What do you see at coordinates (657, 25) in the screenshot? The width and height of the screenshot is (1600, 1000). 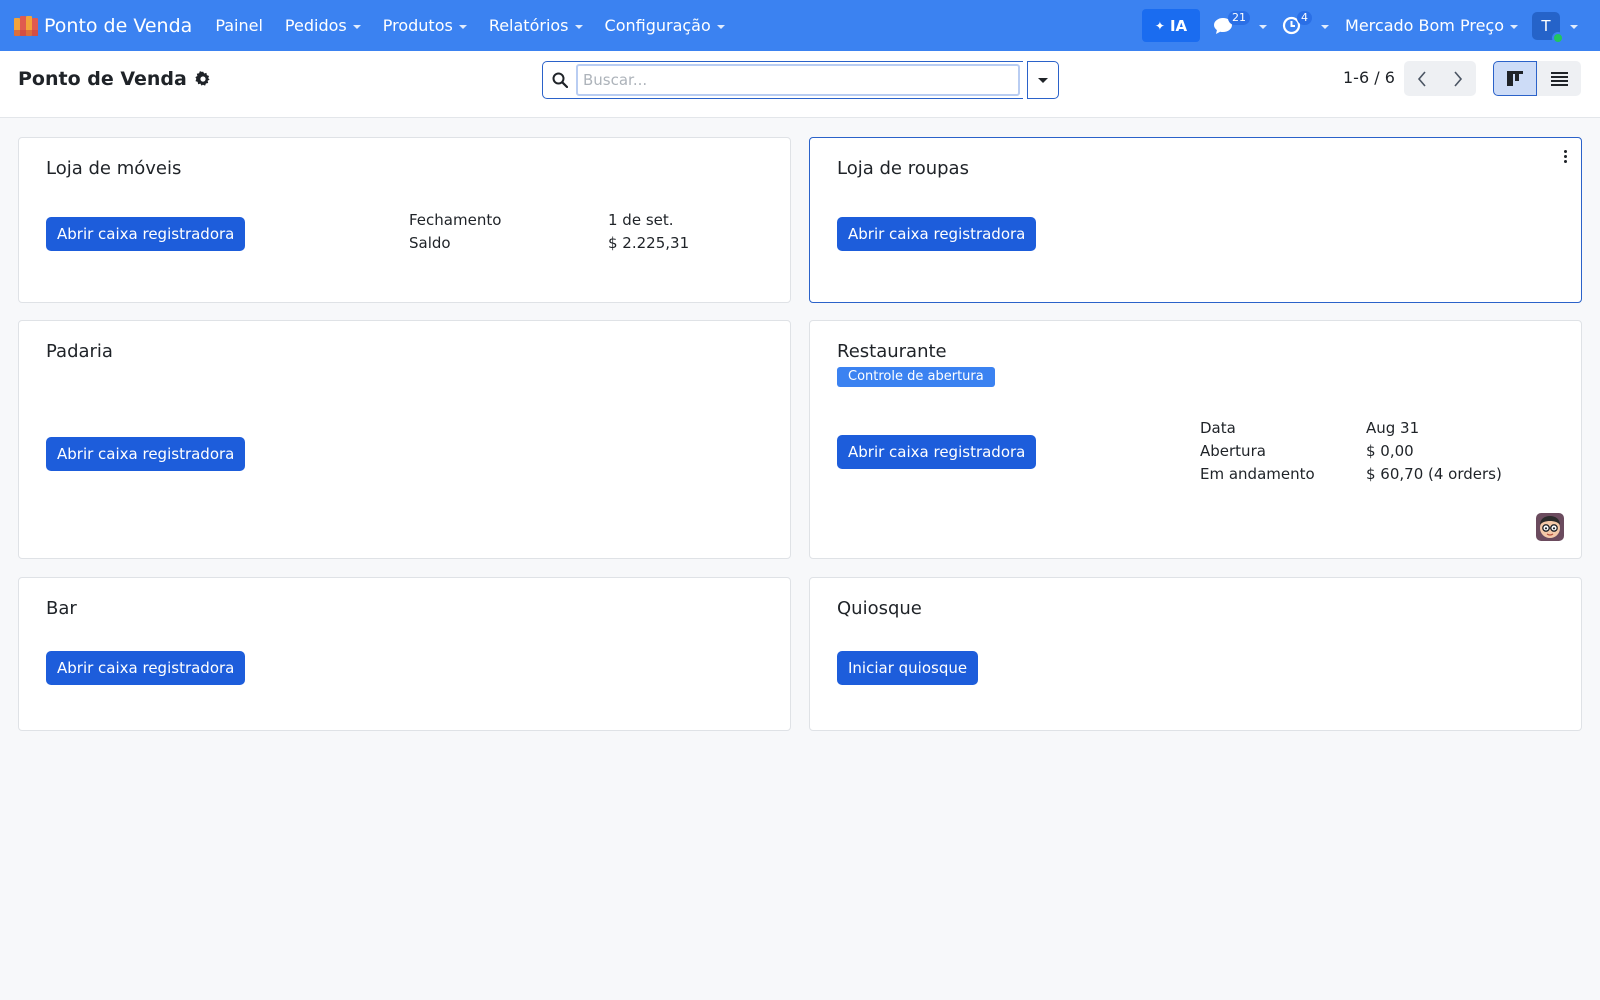 I see `menu-label: Configuração` at bounding box center [657, 25].